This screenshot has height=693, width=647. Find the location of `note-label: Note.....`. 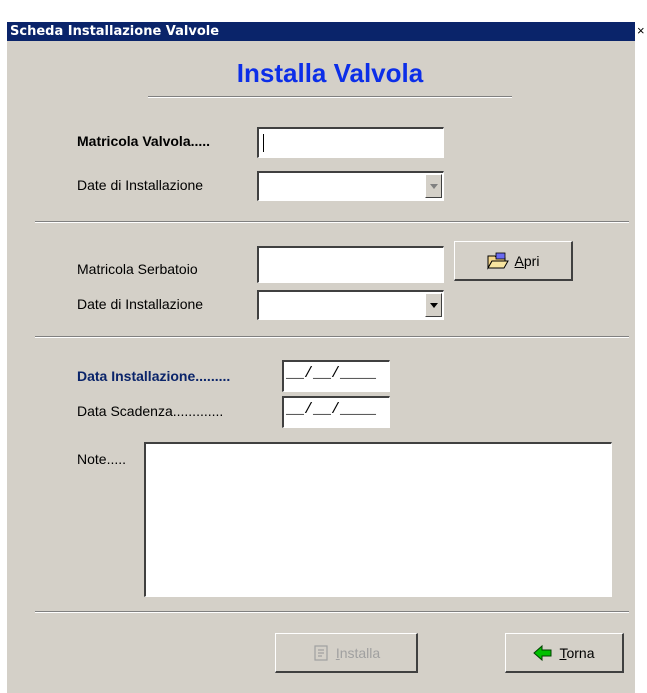

note-label: Note..... is located at coordinates (102, 459).